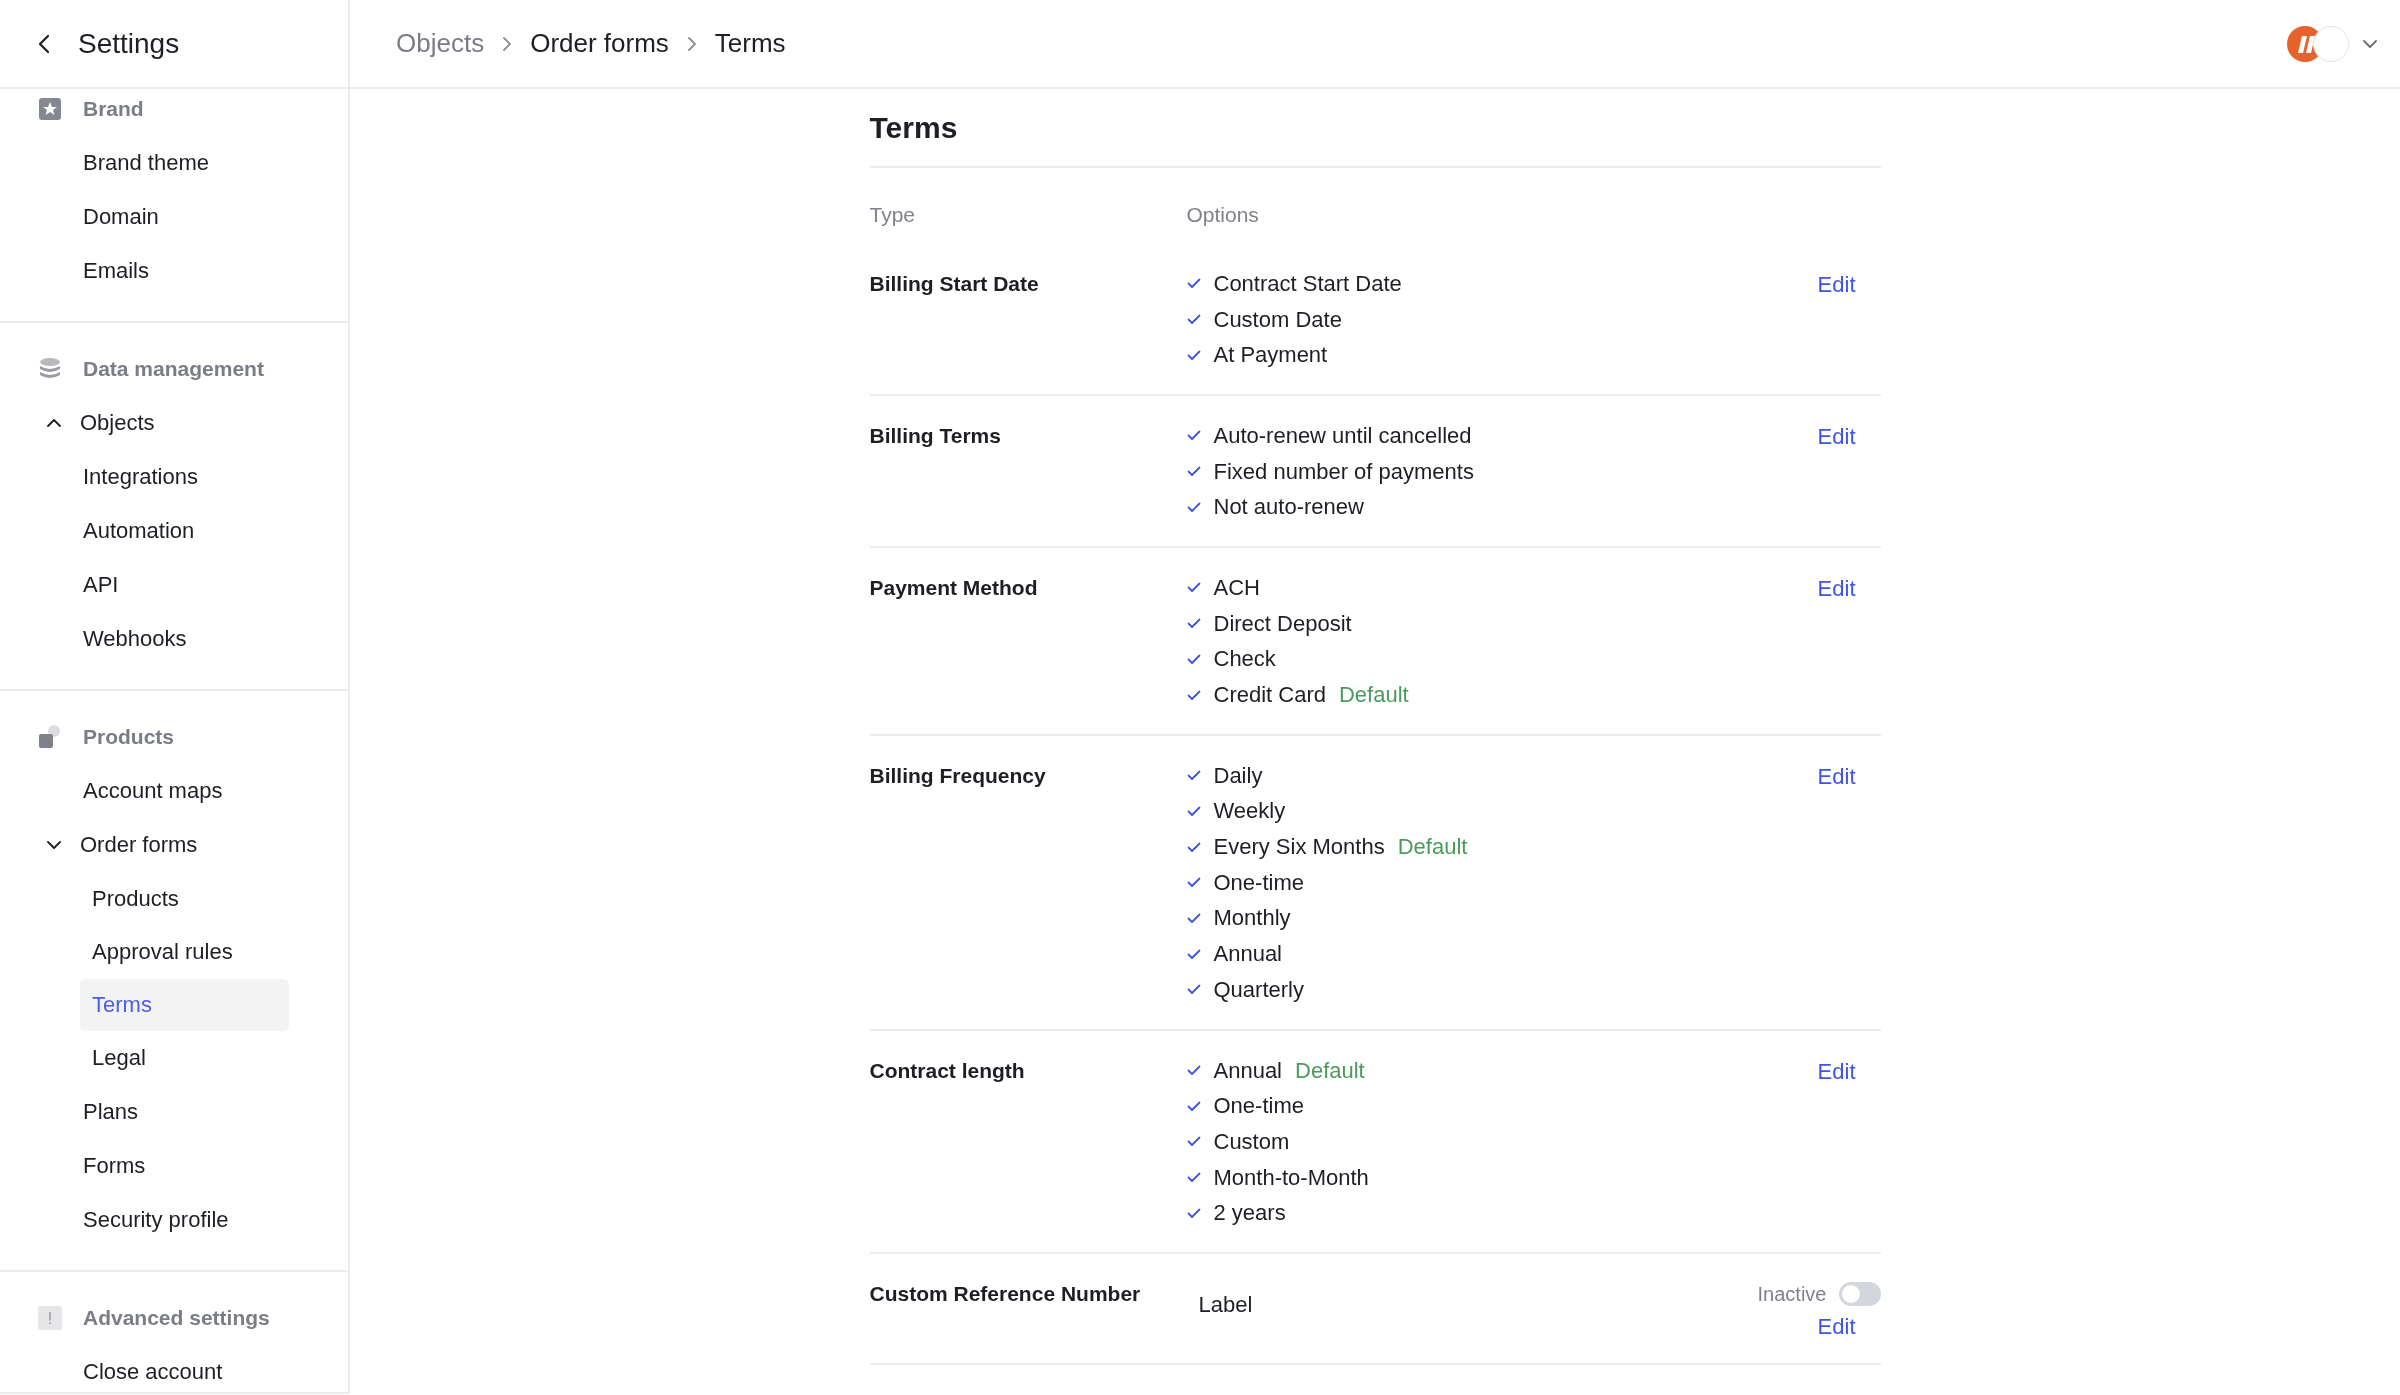 This screenshot has width=2400, height=1395. Describe the element at coordinates (174, 477) in the screenshot. I see `nav-item: Integrations` at that location.